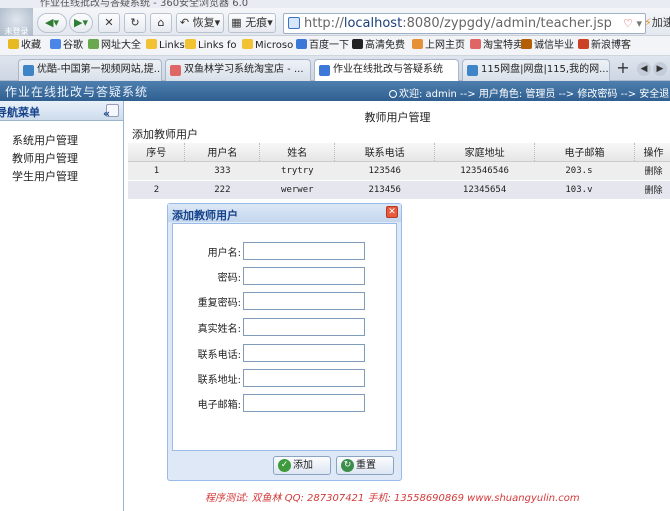 The height and width of the screenshot is (511, 670). I want to click on sidebar-item-student-users: 学生用户管理, so click(45, 176).